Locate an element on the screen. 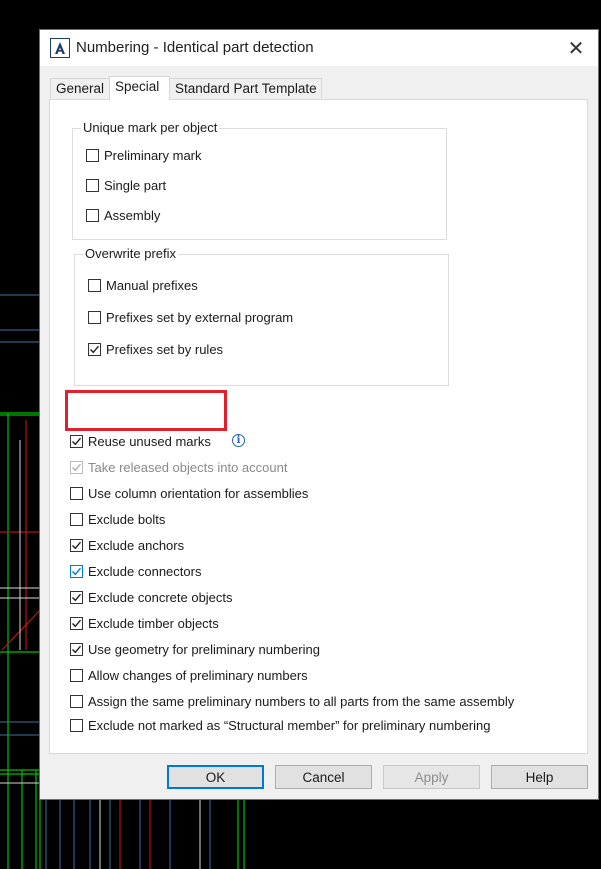  checkbox-label: Exclude anchors is located at coordinates (136, 545).